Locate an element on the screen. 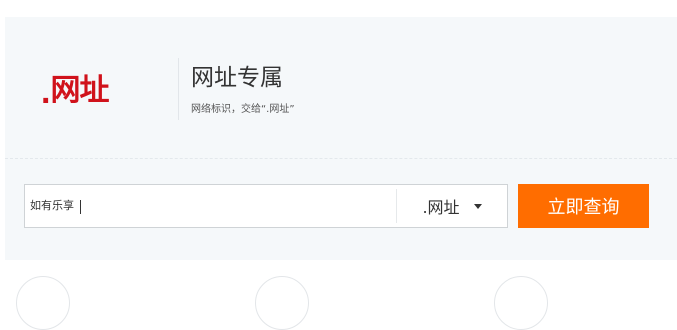  domain-search-box: .网址 is located at coordinates (266, 206).